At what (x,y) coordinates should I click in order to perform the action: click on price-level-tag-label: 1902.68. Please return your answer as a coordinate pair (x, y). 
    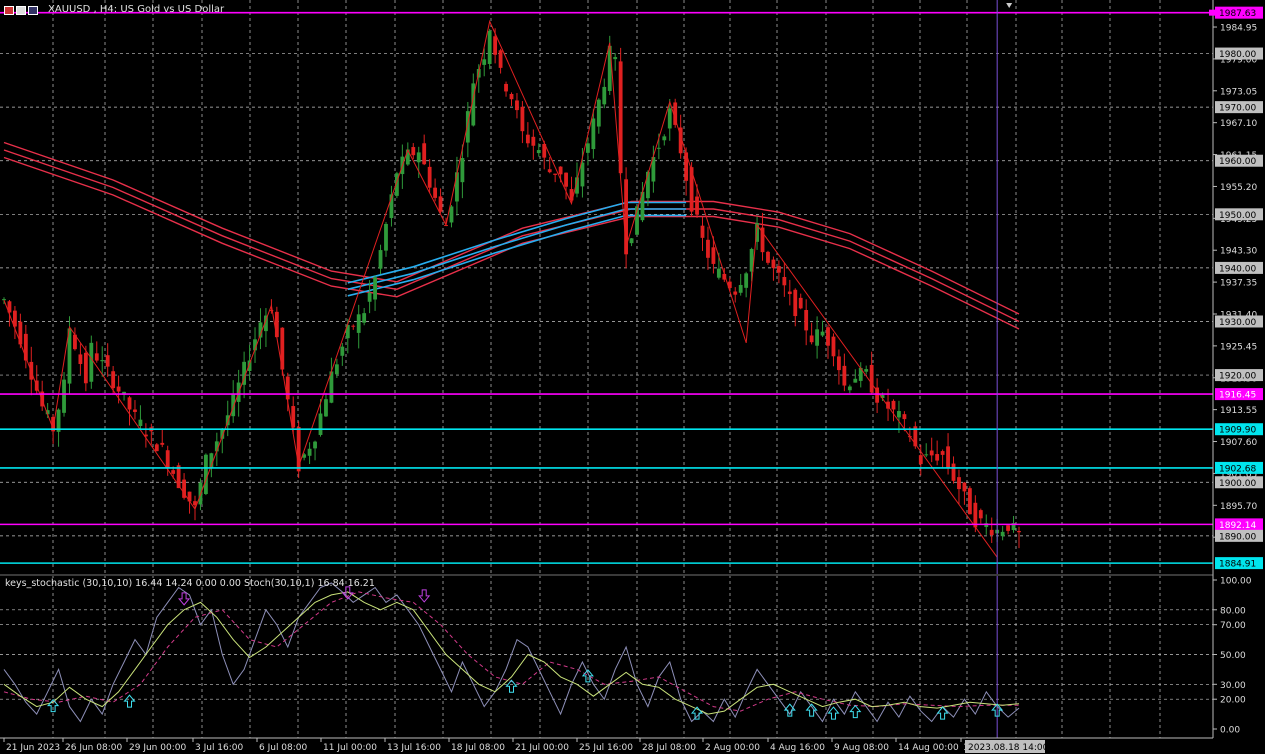
    Looking at the image, I should click on (1237, 469).